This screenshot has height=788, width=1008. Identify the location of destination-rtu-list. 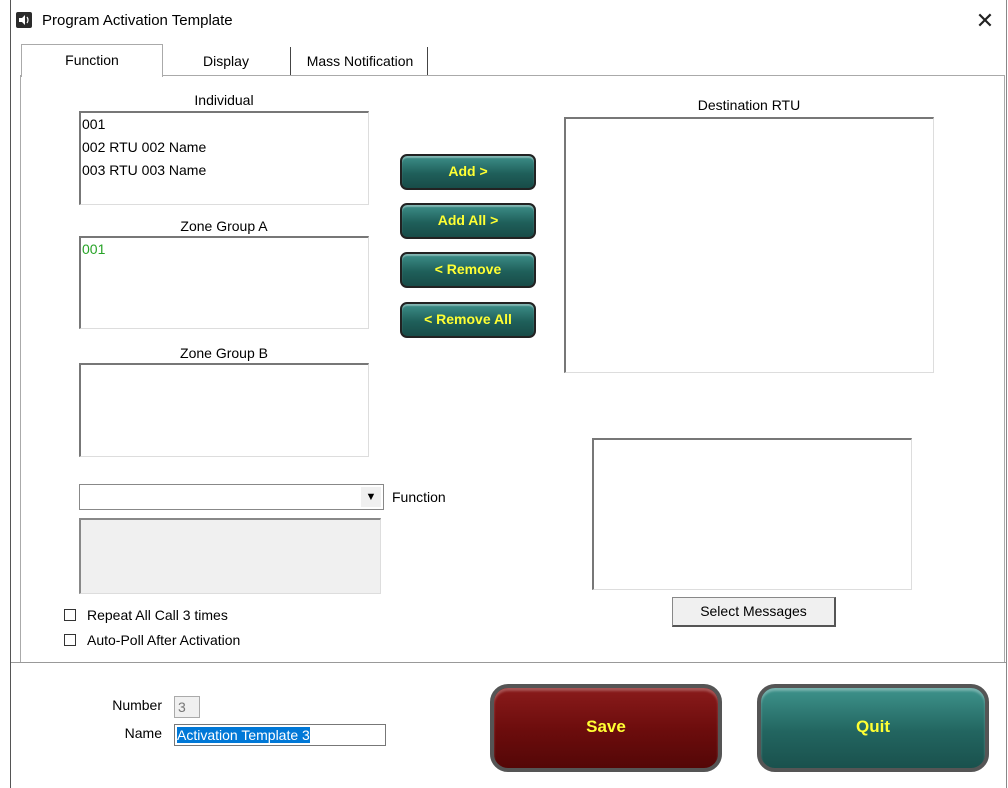
(749, 245).